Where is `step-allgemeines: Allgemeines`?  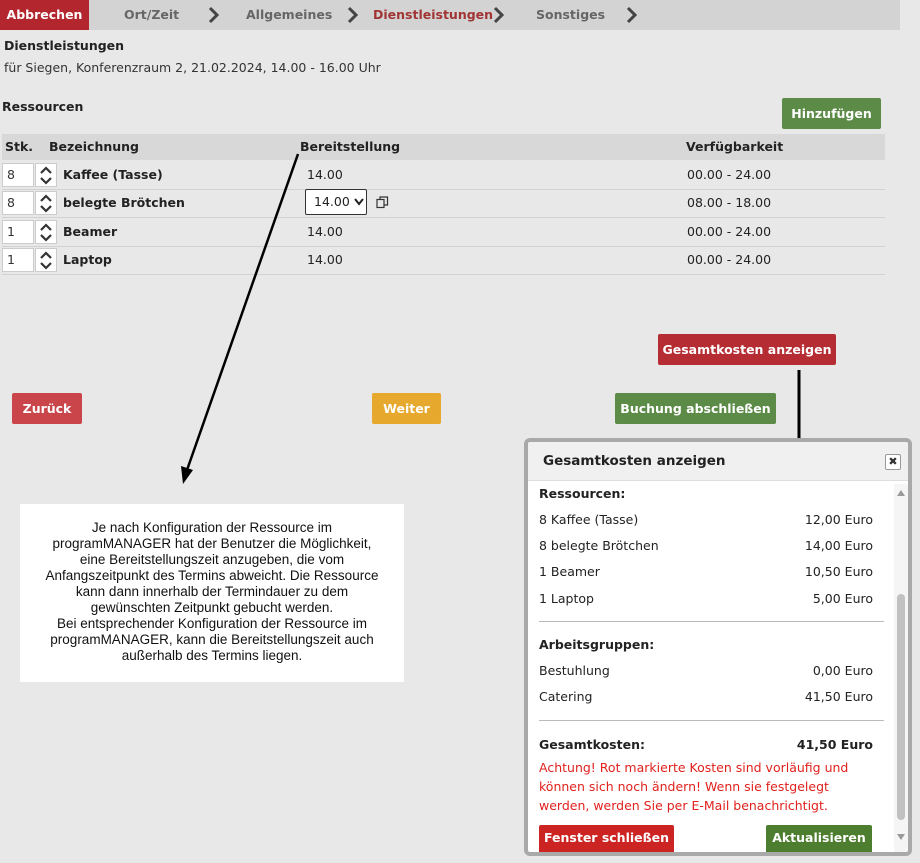
step-allgemeines: Allgemeines is located at coordinates (289, 15).